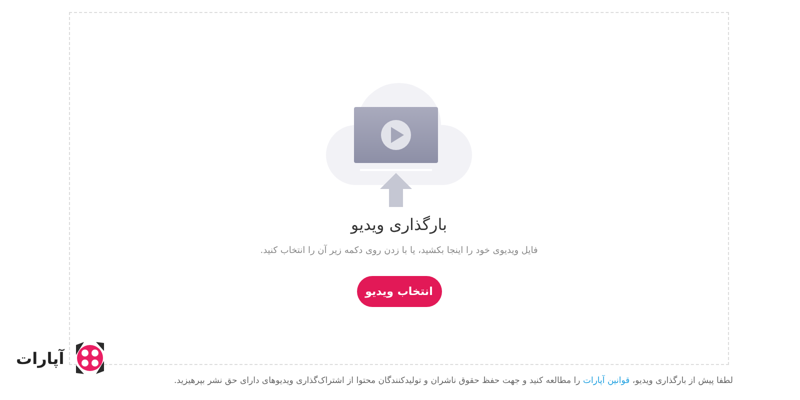 This screenshot has width=800, height=400. What do you see at coordinates (399, 251) in the screenshot?
I see `upload-hint: فایل ویدیوی خود را اینجا بکشید، یا با زدن روی دکمه زیر آن را انتخاب کنید.` at bounding box center [399, 251].